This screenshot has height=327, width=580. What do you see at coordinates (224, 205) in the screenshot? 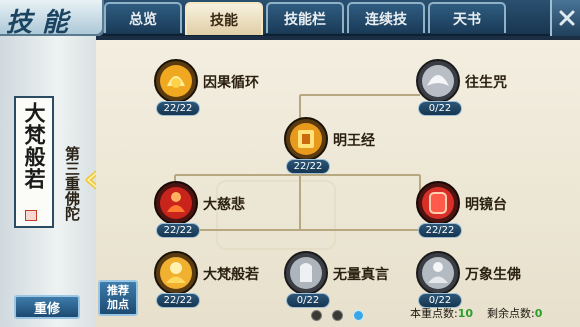
I see `skill-name: 大慈悲` at bounding box center [224, 205].